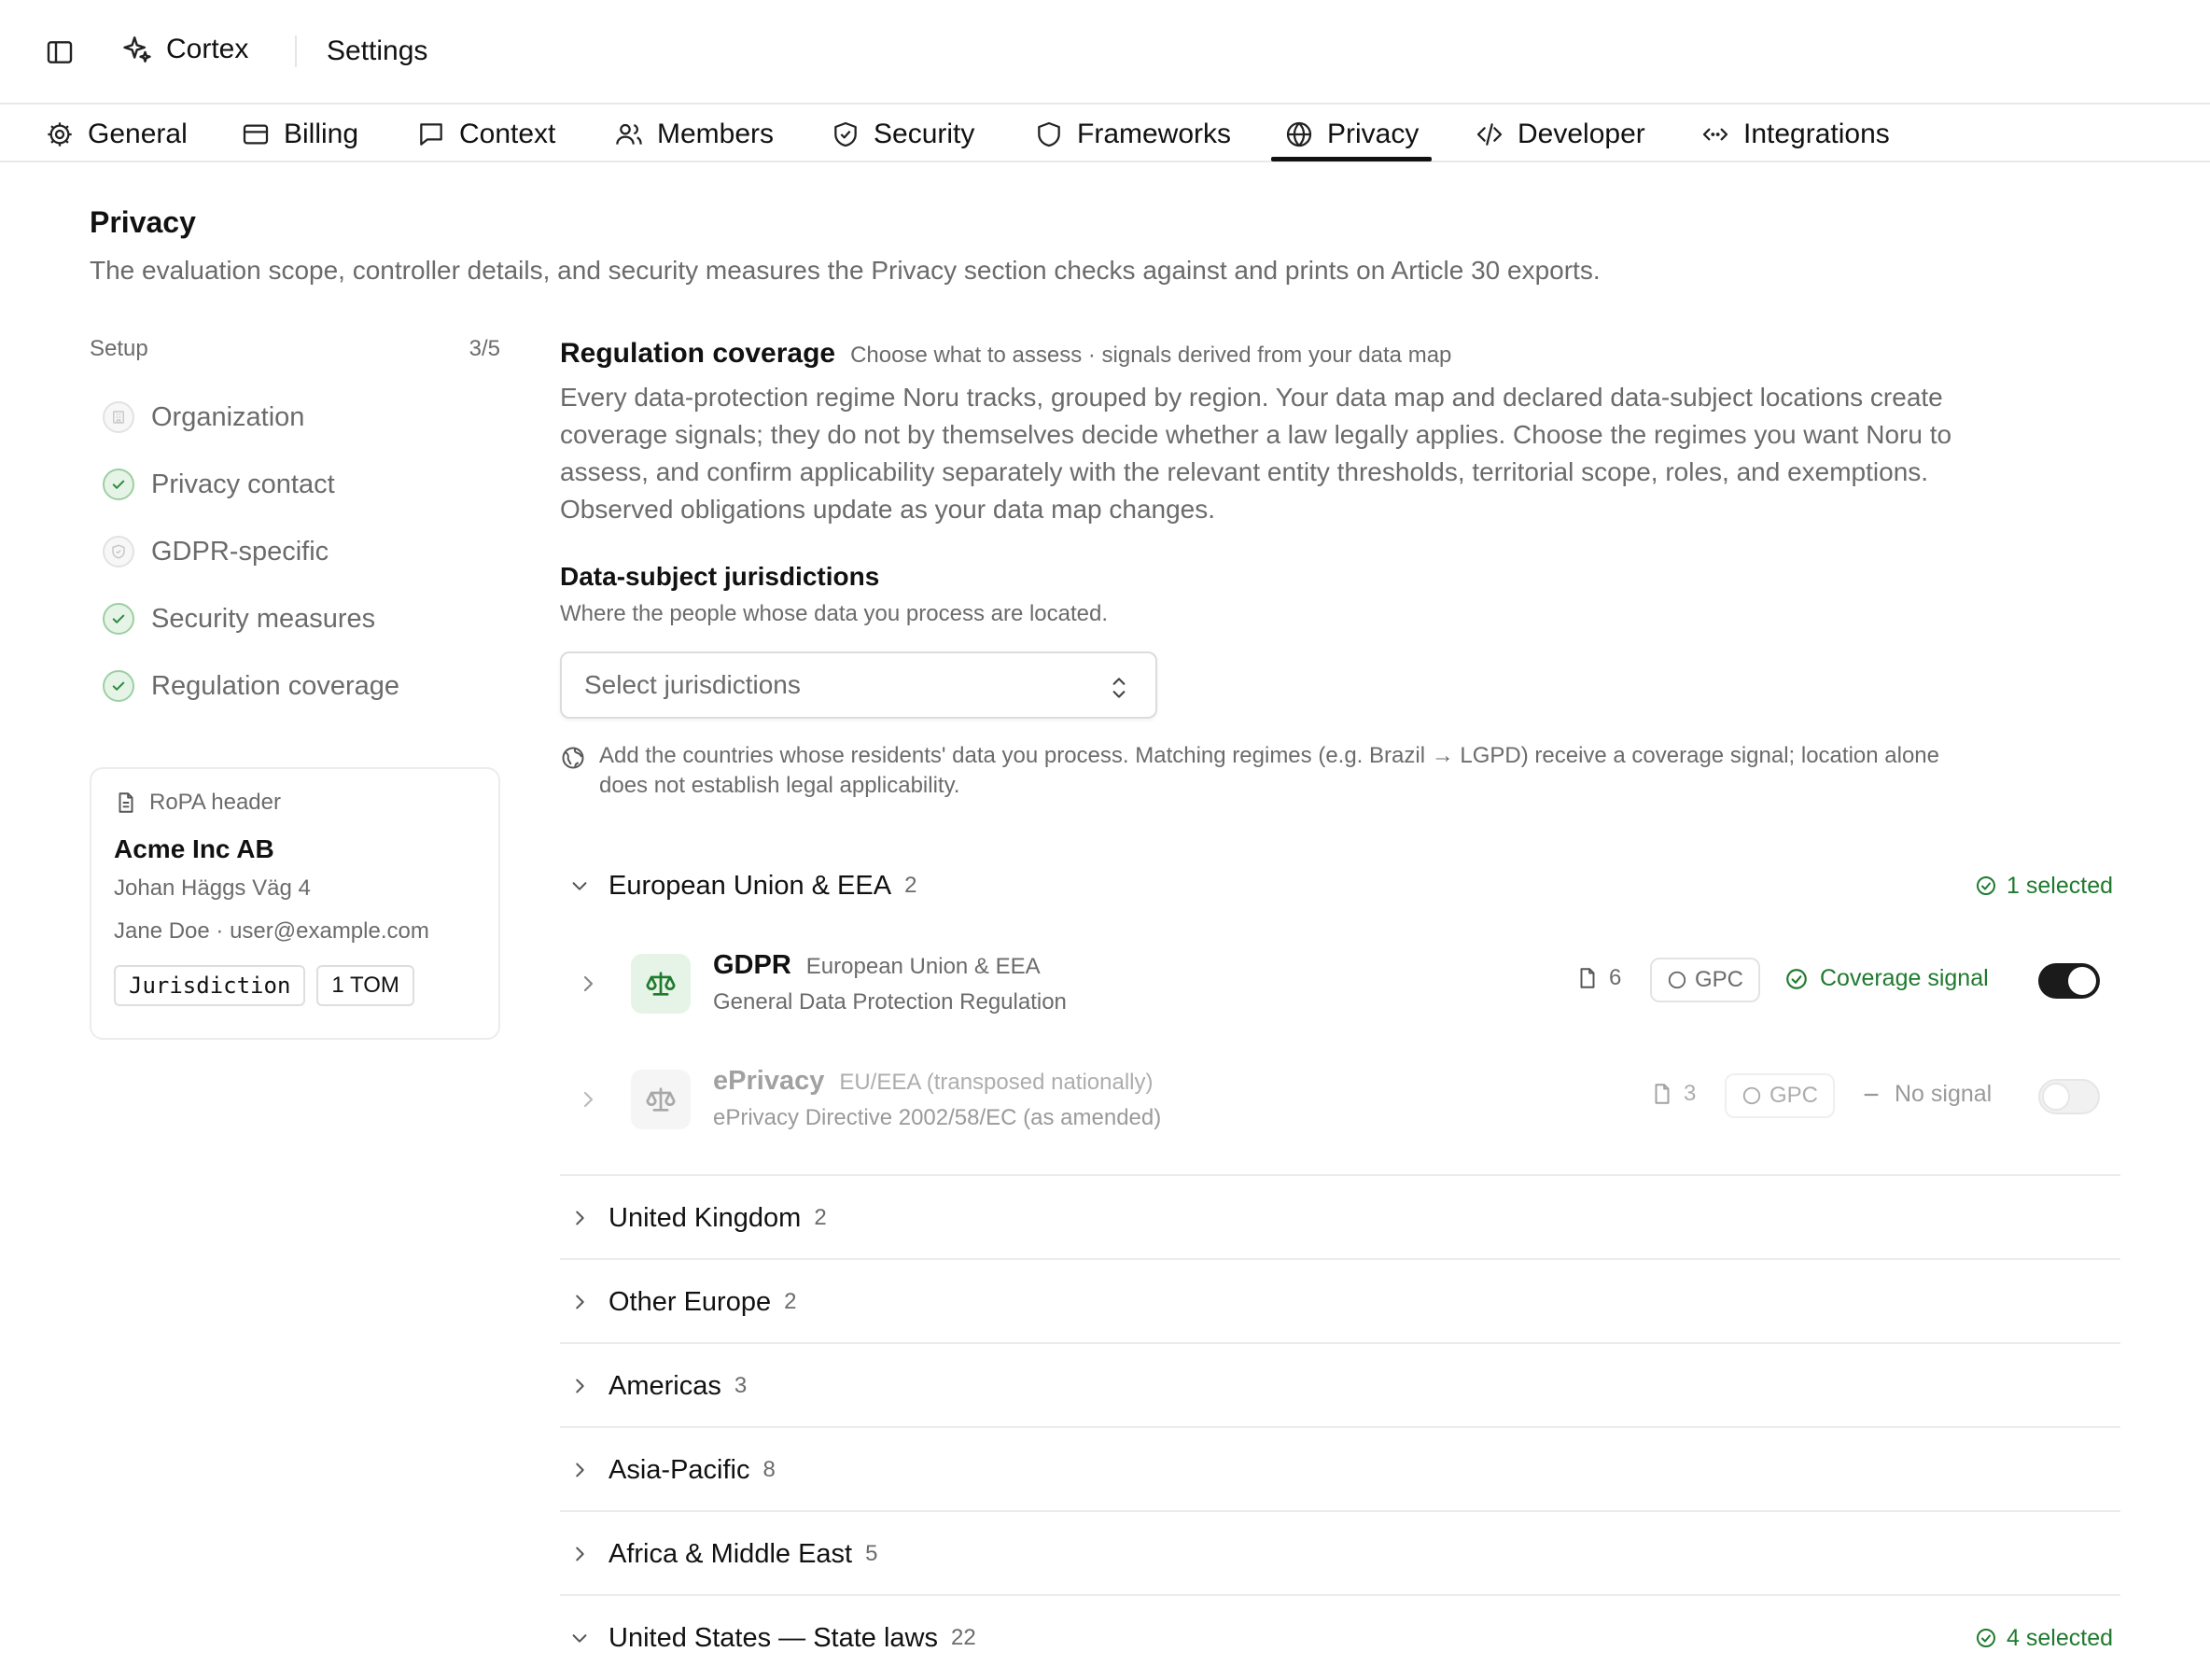 The height and width of the screenshot is (1680, 2210). Describe the element at coordinates (138, 134) in the screenshot. I see `tab-label: General` at that location.